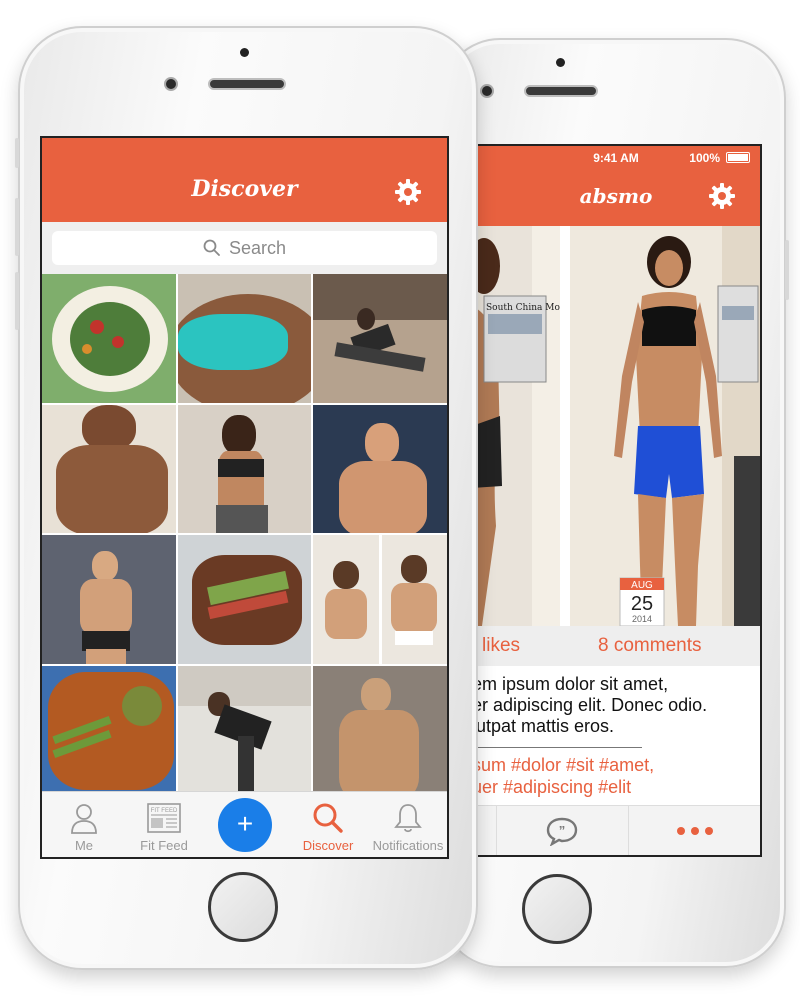 The width and height of the screenshot is (800, 1000). Describe the element at coordinates (244, 468) in the screenshot. I see `photo-tile-woman-mirror` at that location.